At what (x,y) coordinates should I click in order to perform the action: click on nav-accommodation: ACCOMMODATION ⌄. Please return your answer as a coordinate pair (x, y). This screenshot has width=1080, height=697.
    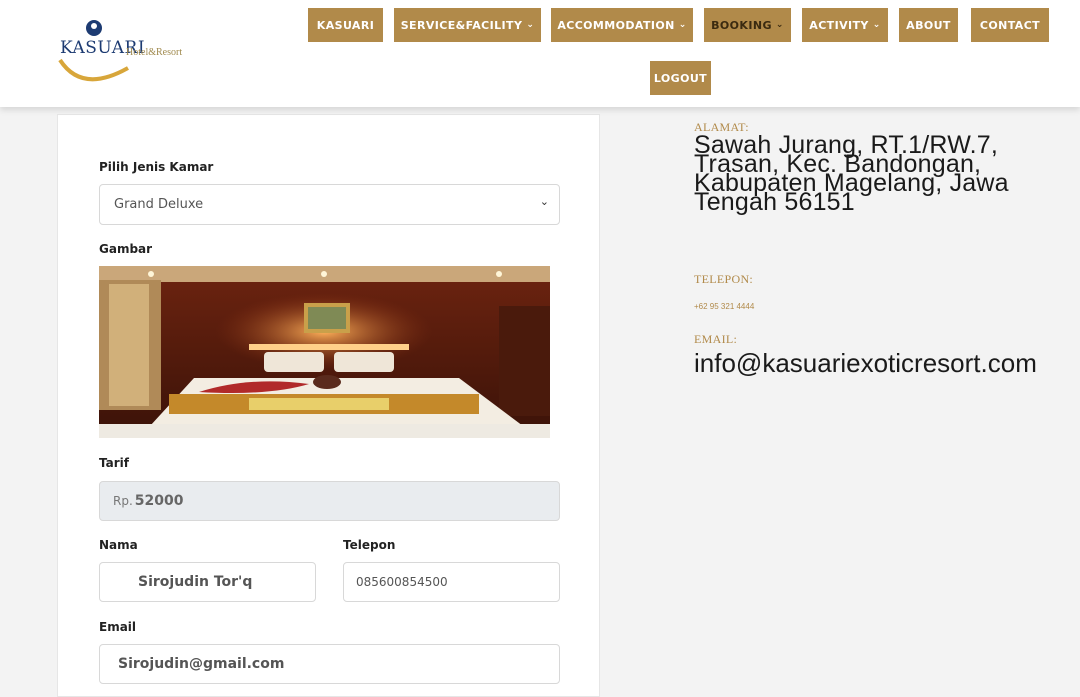
    Looking at the image, I should click on (622, 25).